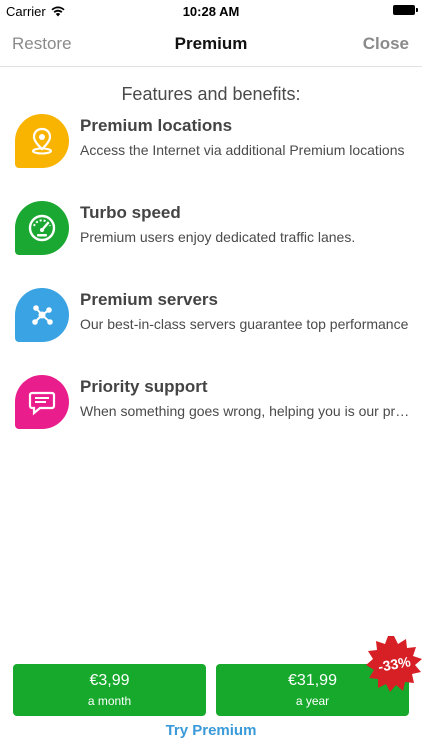 This screenshot has height=750, width=422. What do you see at coordinates (109, 701) in the screenshot?
I see `plan-period: a month` at bounding box center [109, 701].